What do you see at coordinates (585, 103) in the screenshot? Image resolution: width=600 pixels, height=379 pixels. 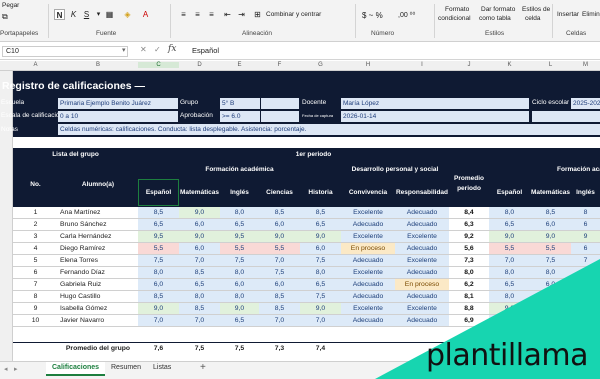 I see `ciclo-field: 2025-202` at bounding box center [585, 103].